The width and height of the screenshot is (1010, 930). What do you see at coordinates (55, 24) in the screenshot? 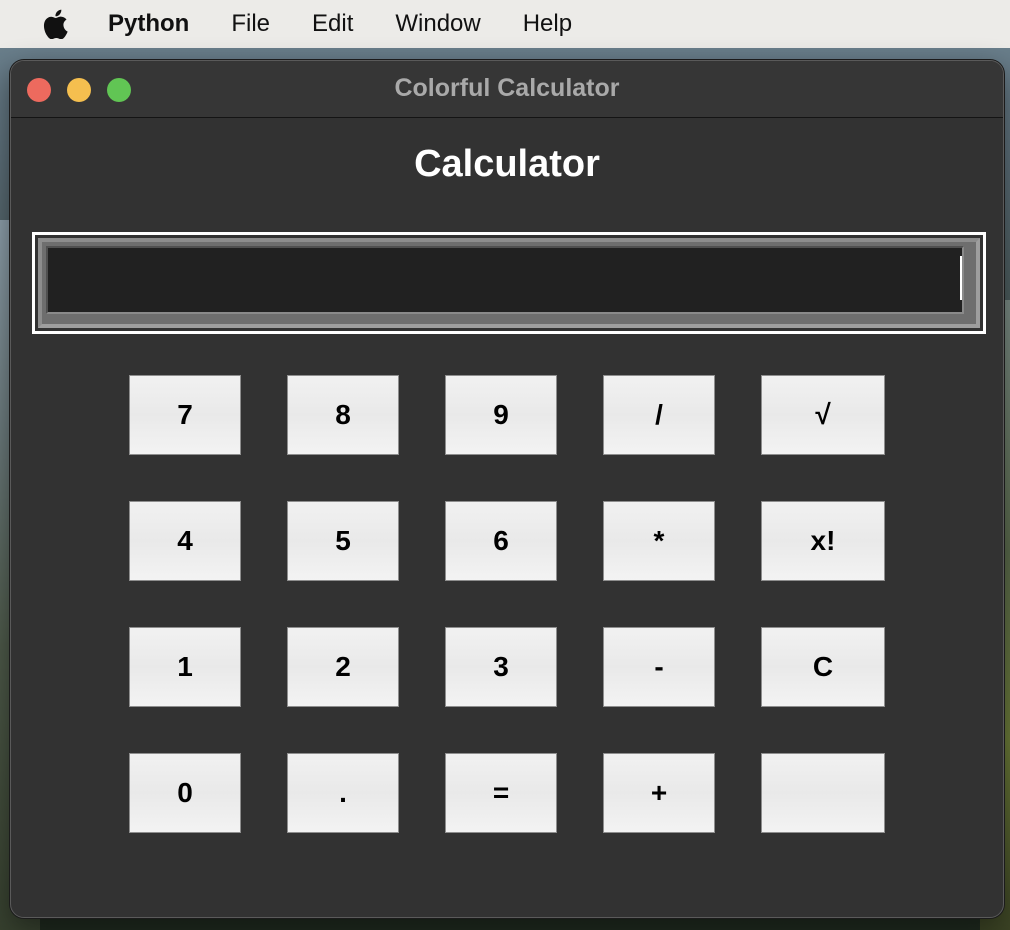
I see `apple-menu-icon` at bounding box center [55, 24].